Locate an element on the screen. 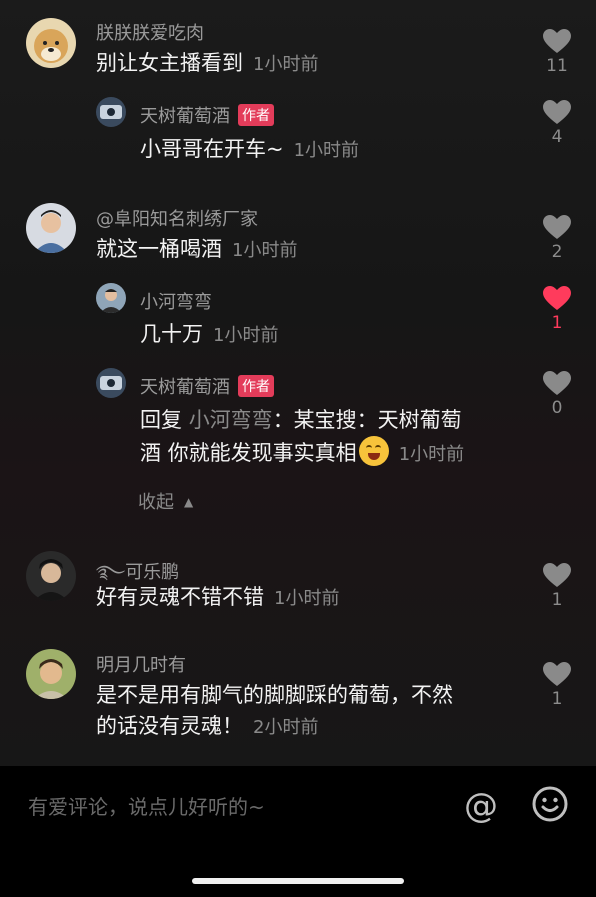 The height and width of the screenshot is (897, 596). comment-body: 小哥哥在开车~ is located at coordinates (212, 149).